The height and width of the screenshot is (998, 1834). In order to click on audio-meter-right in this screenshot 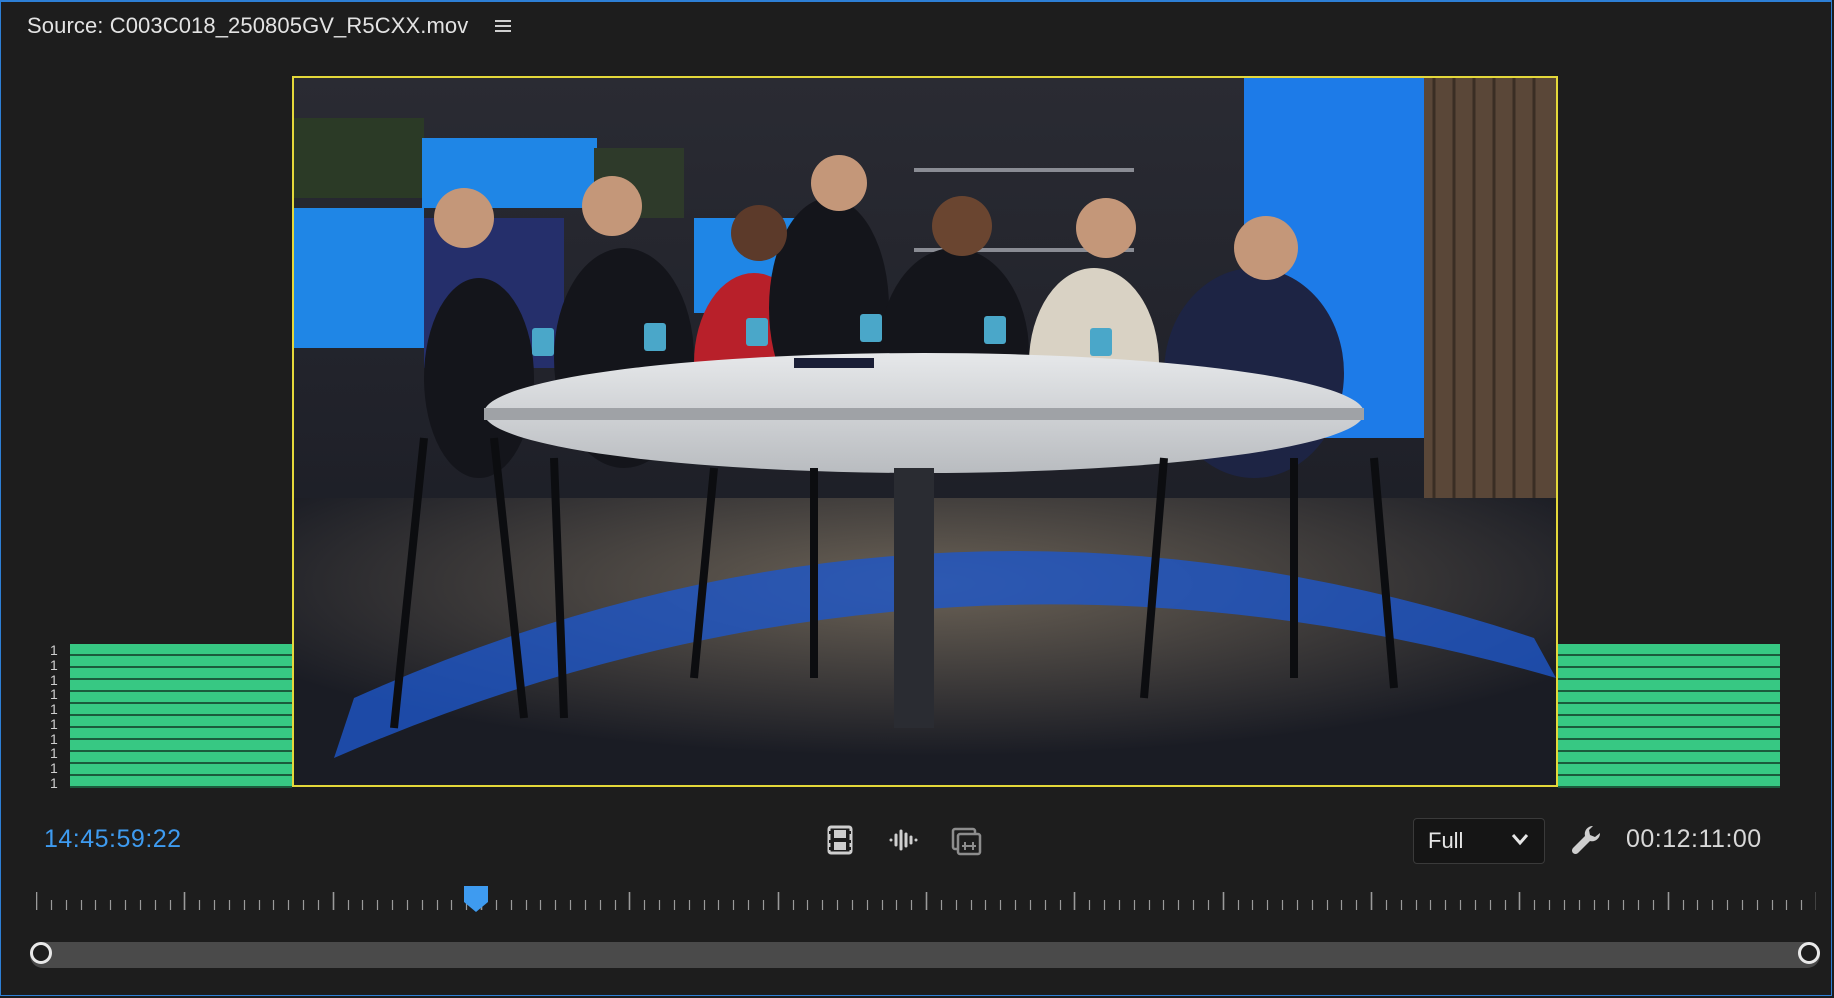, I will do `click(1669, 716)`.